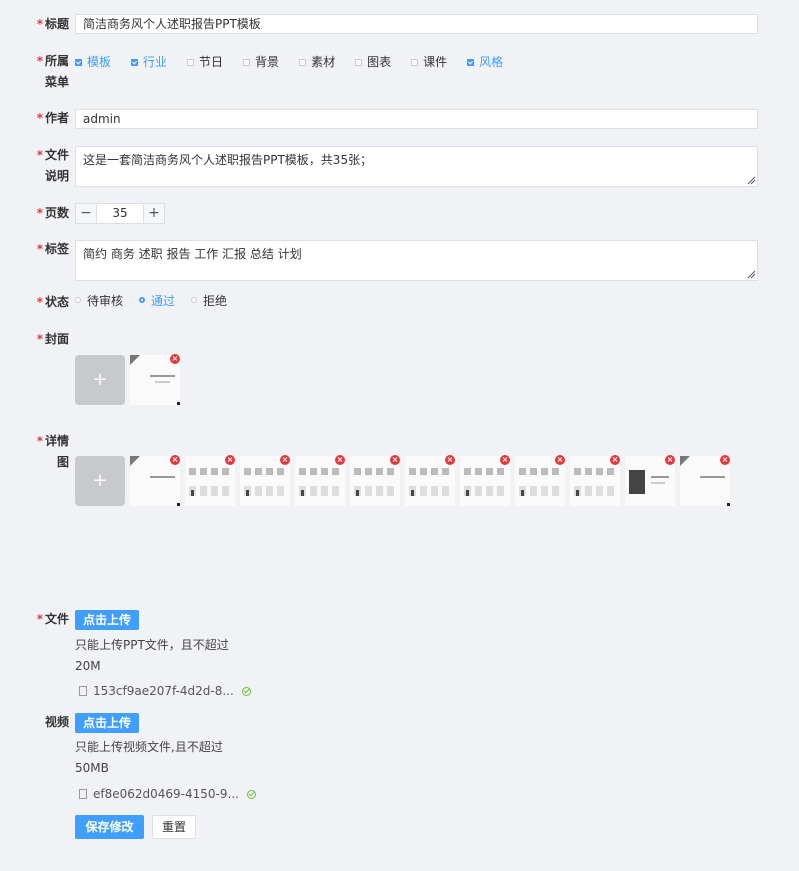 Image resolution: width=799 pixels, height=871 pixels. Describe the element at coordinates (86, 213) in the screenshot. I see `decrement-button: −` at that location.